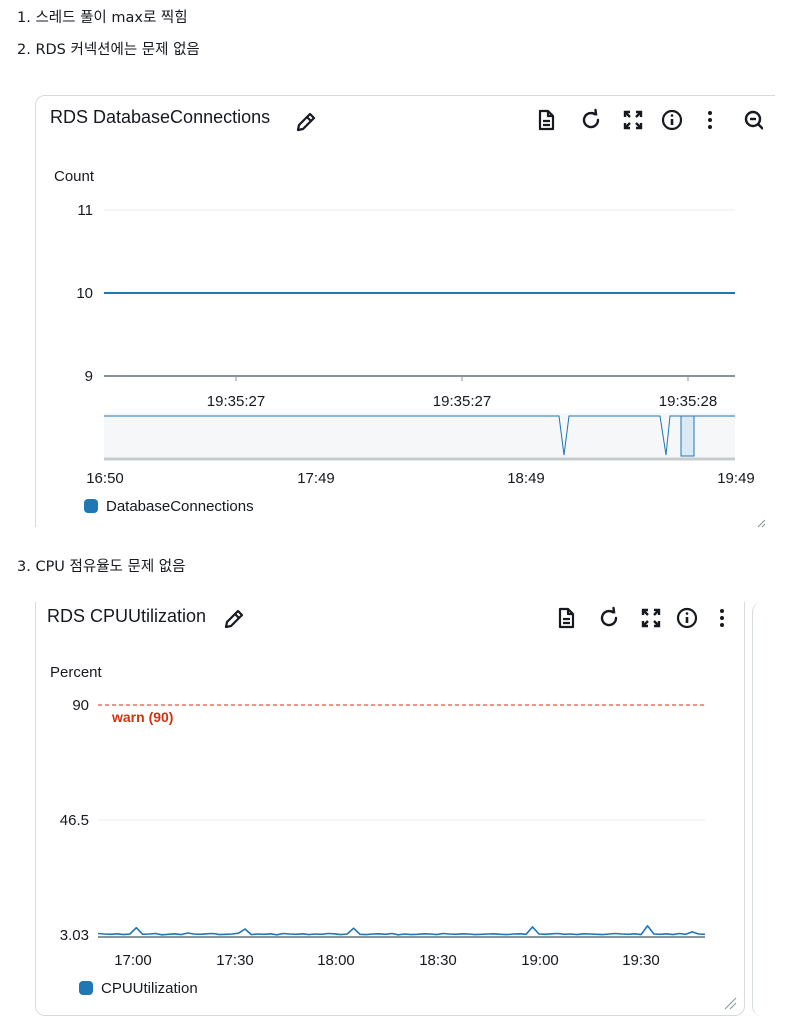 The height and width of the screenshot is (1030, 786). What do you see at coordinates (149, 988) in the screenshot?
I see `legend-label: CPUUtilization` at bounding box center [149, 988].